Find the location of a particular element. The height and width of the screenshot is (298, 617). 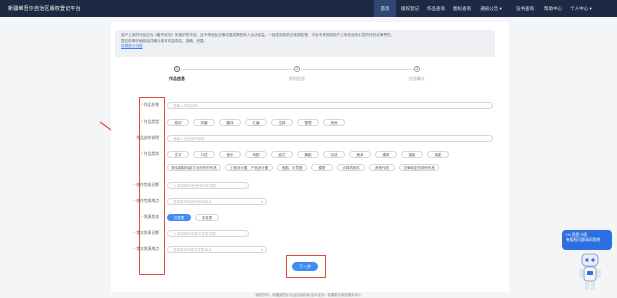

type-chip: 法律规定的其他作品 is located at coordinates (419, 167).